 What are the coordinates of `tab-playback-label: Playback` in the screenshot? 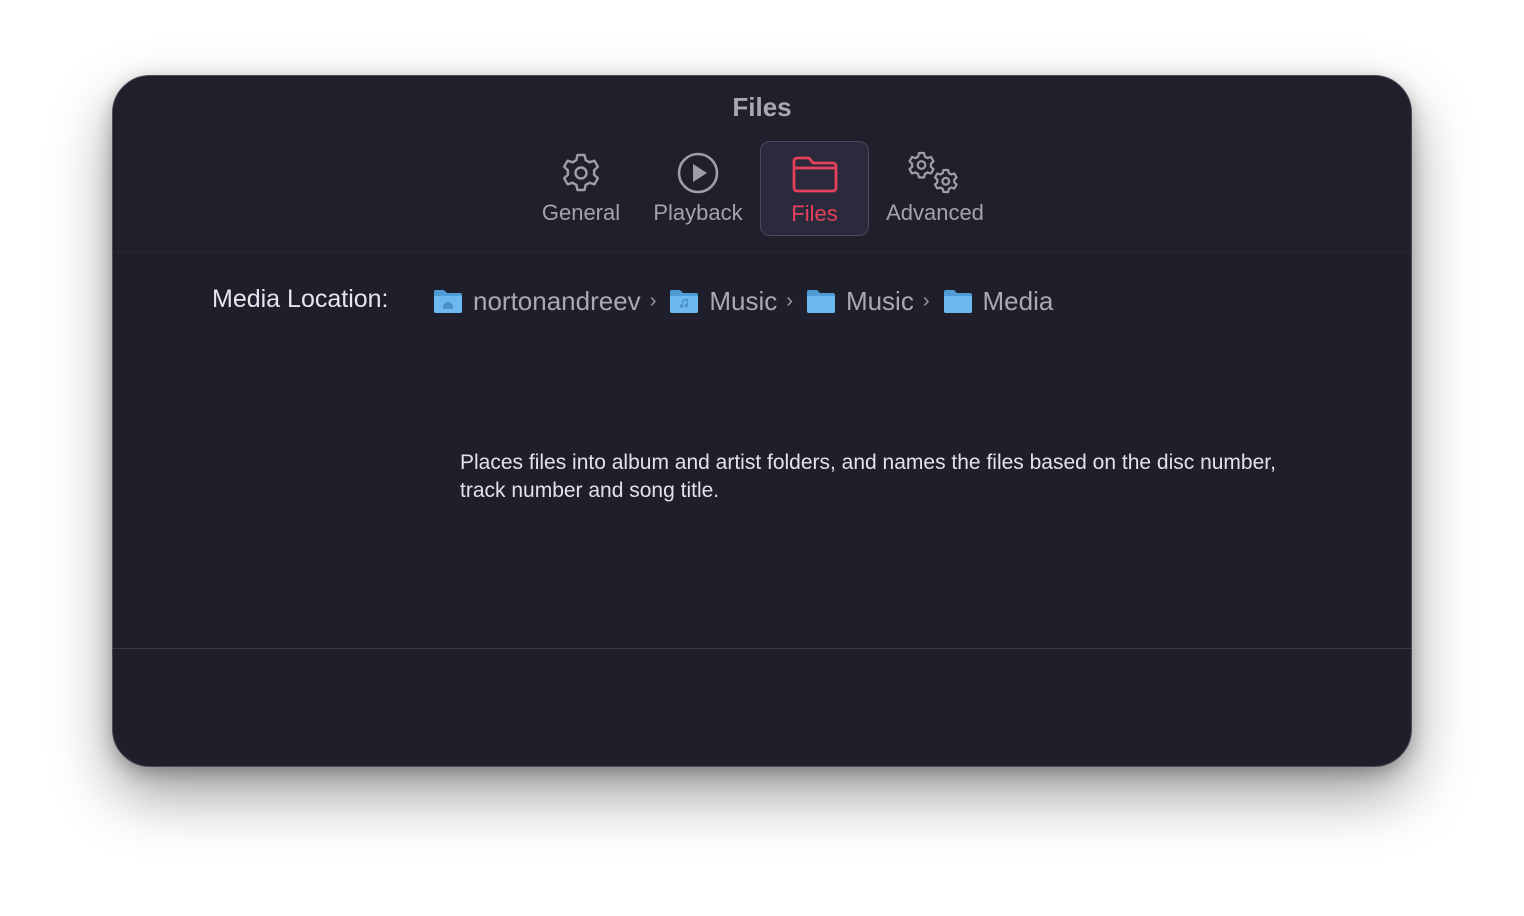 It's located at (698, 212).